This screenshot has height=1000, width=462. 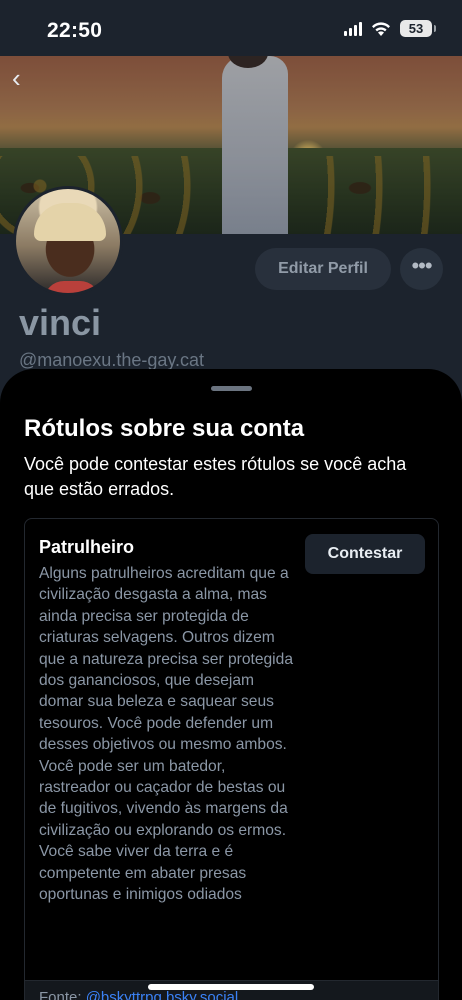 I want to click on source-link: @bskyttrpg.bsky.social, so click(x=162, y=994).